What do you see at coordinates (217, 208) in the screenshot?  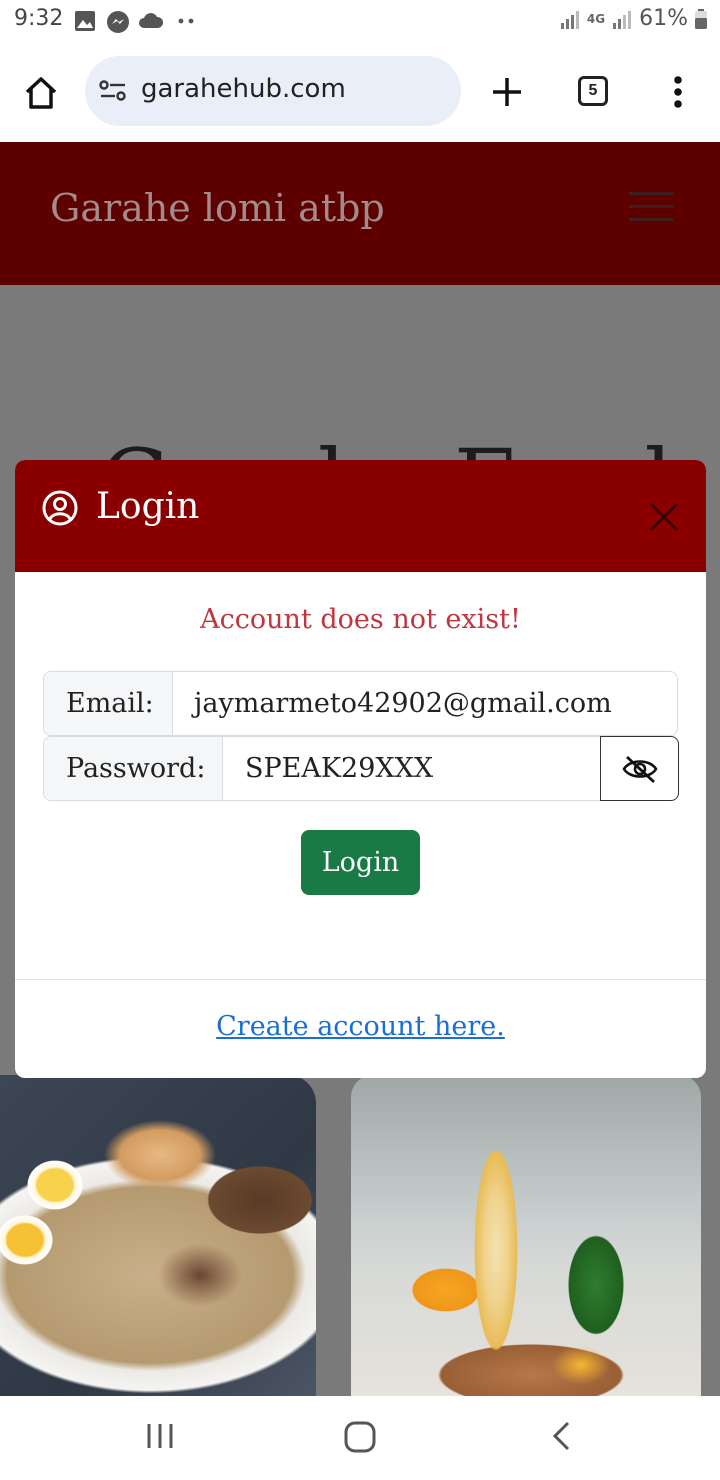 I see `site-title: Garahe lomi atbp` at bounding box center [217, 208].